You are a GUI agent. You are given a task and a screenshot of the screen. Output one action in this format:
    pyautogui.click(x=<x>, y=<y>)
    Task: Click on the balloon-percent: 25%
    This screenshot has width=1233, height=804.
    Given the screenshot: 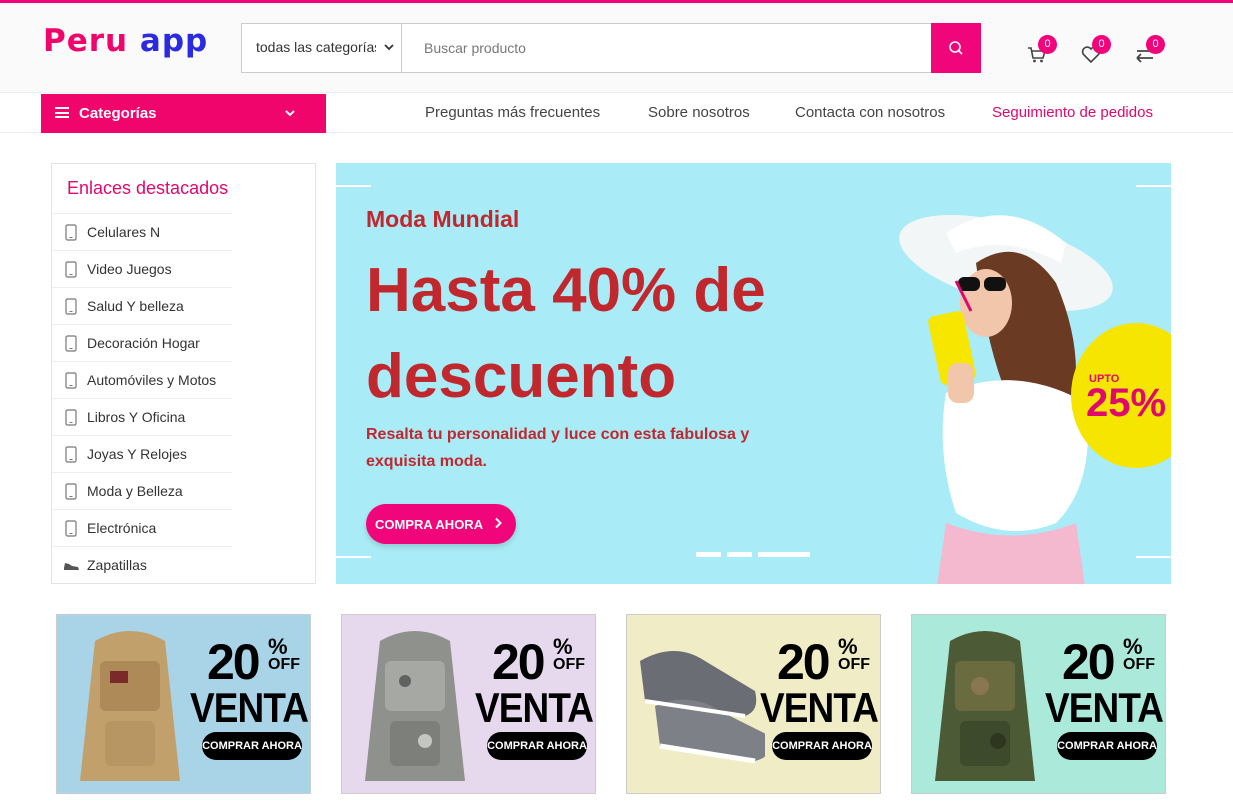 What is the action you would take?
    pyautogui.click(x=1126, y=403)
    